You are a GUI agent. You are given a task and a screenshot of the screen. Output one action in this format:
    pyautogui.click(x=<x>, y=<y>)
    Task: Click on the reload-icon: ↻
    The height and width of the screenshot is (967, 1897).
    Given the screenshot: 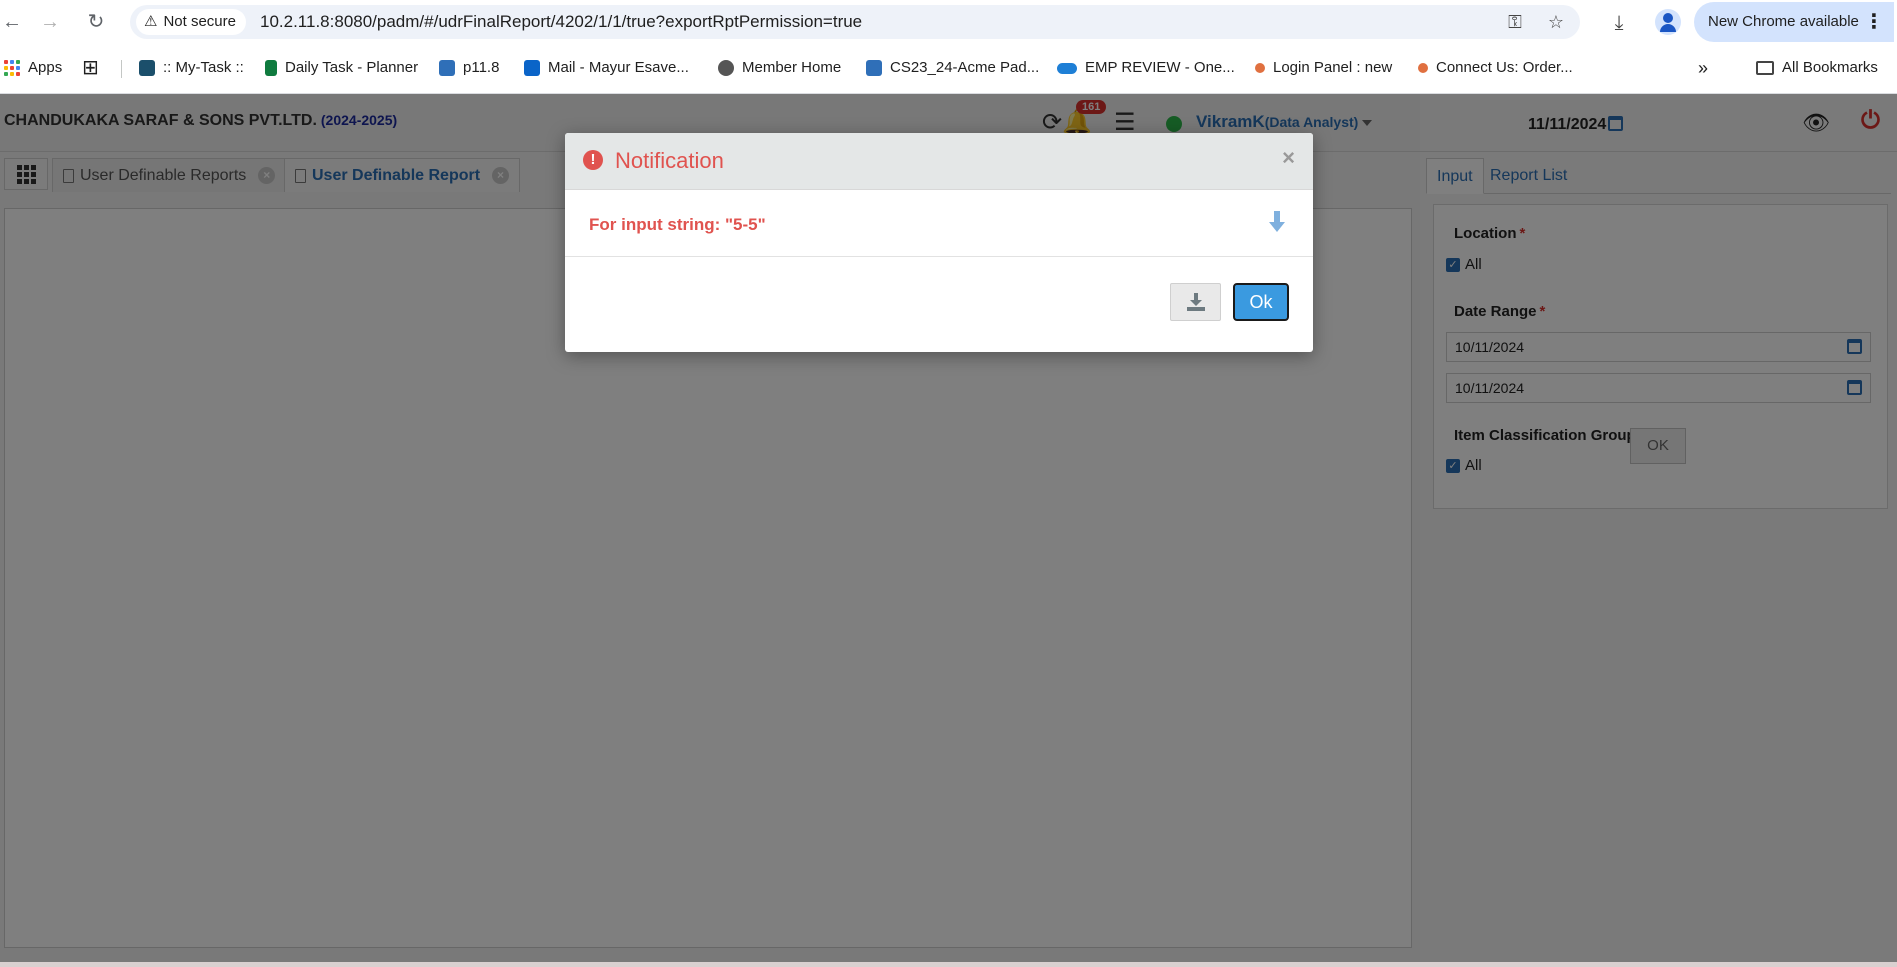 What is the action you would take?
    pyautogui.click(x=96, y=22)
    